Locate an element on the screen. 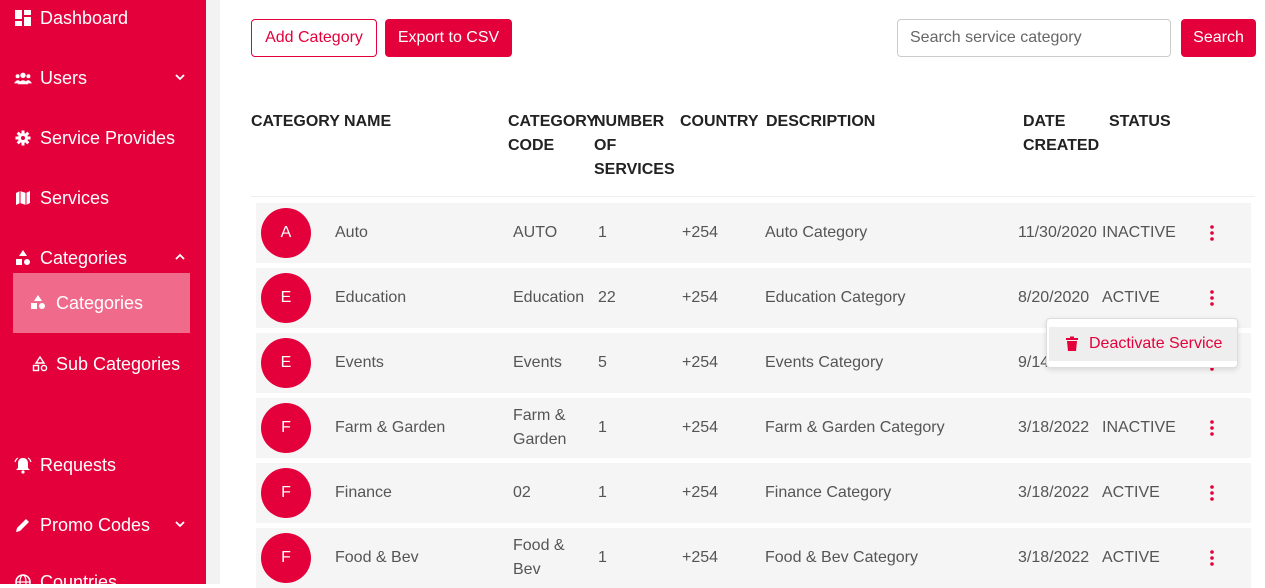 The image size is (1265, 588). search-input is located at coordinates (1034, 38).